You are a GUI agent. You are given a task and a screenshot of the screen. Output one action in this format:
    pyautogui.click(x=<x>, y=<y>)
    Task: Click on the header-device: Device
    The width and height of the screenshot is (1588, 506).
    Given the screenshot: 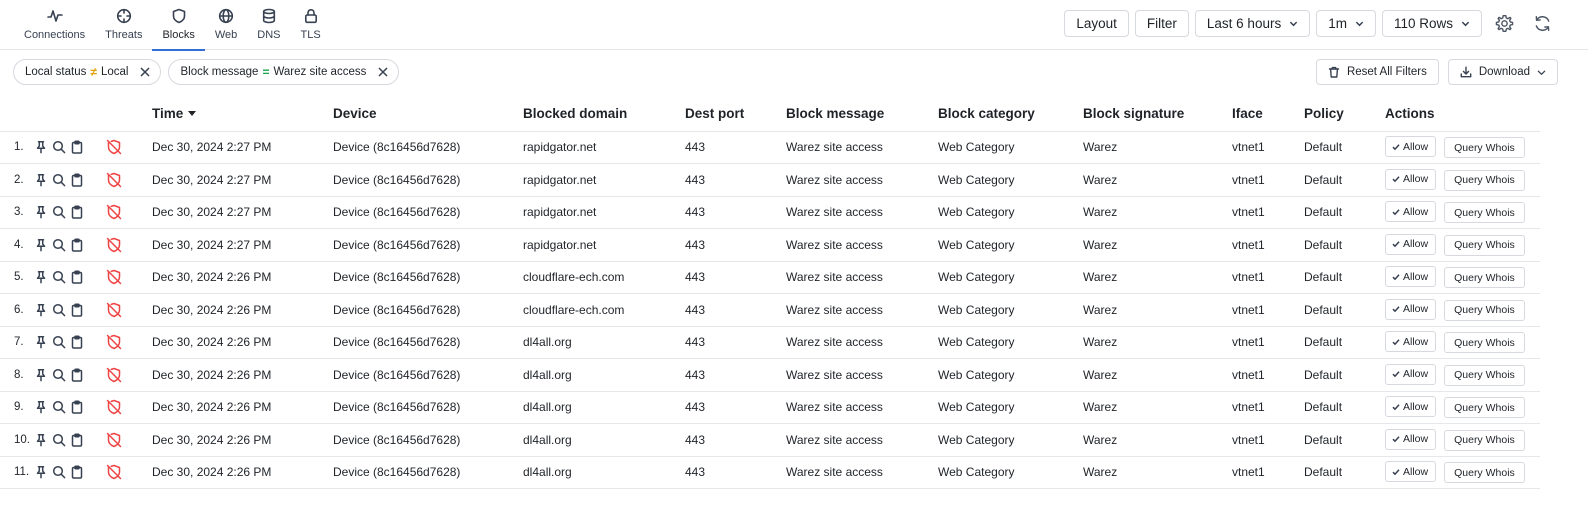 What is the action you would take?
    pyautogui.click(x=428, y=114)
    